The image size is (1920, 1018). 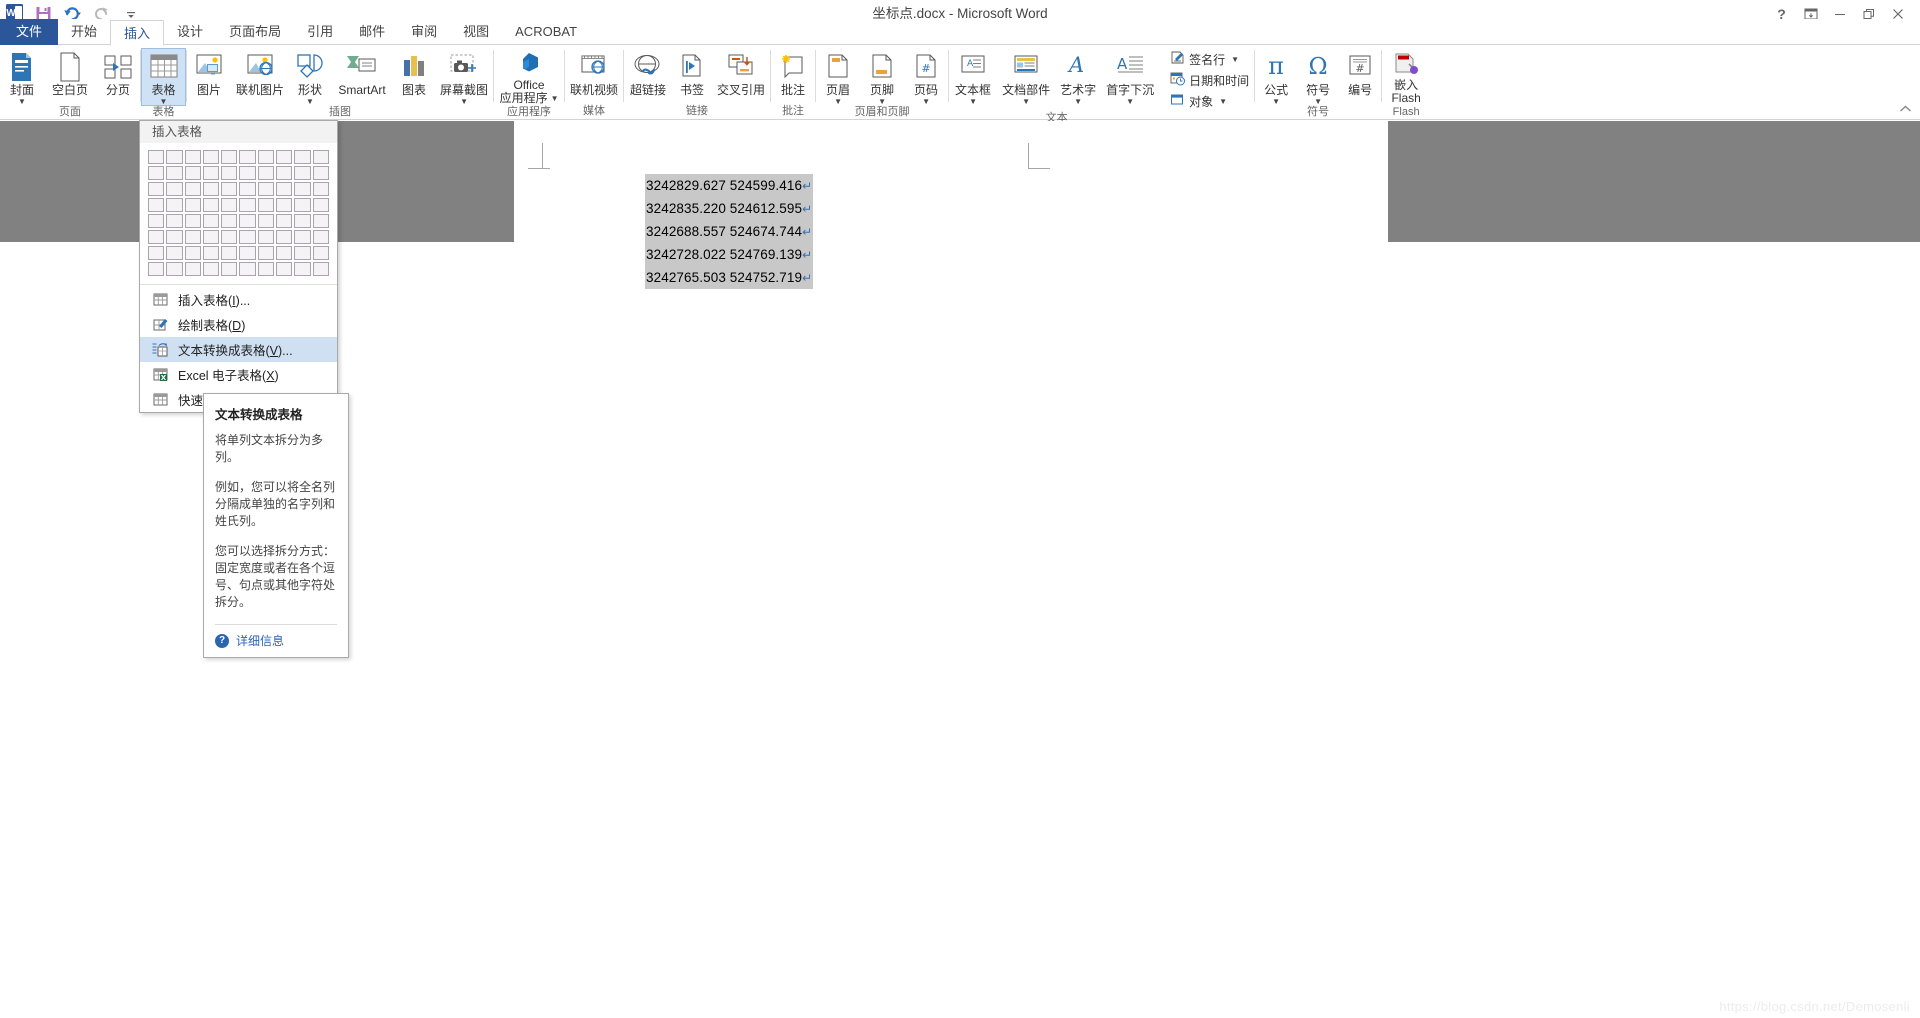 I want to click on ribbon-tab-4: 页面布局, so click(x=255, y=32).